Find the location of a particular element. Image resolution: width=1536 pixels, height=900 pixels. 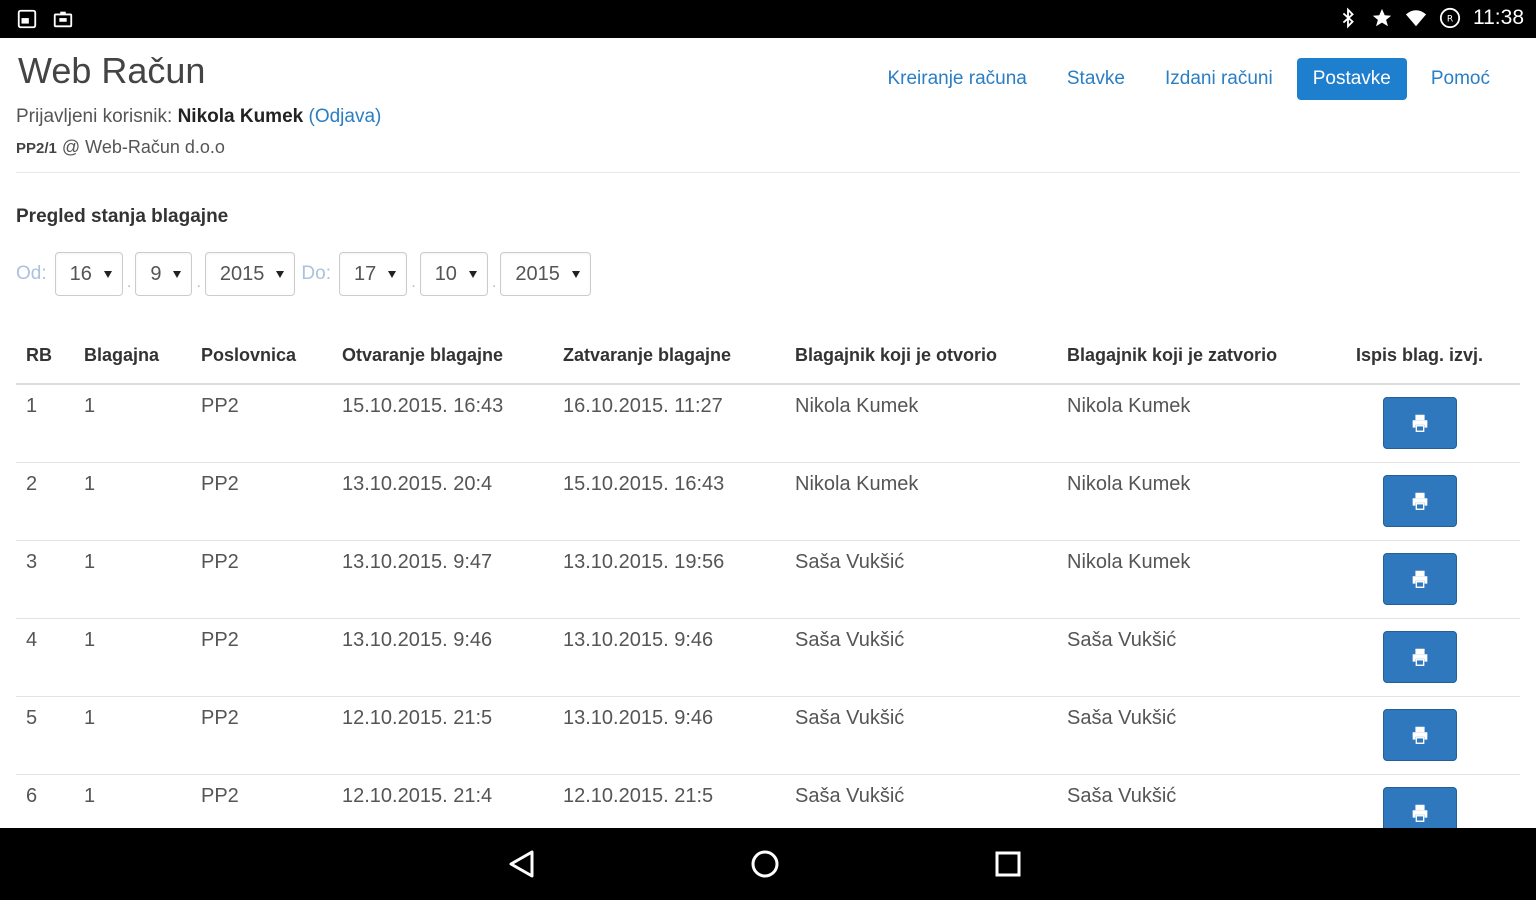

to-day-select: 17 is located at coordinates (373, 274).